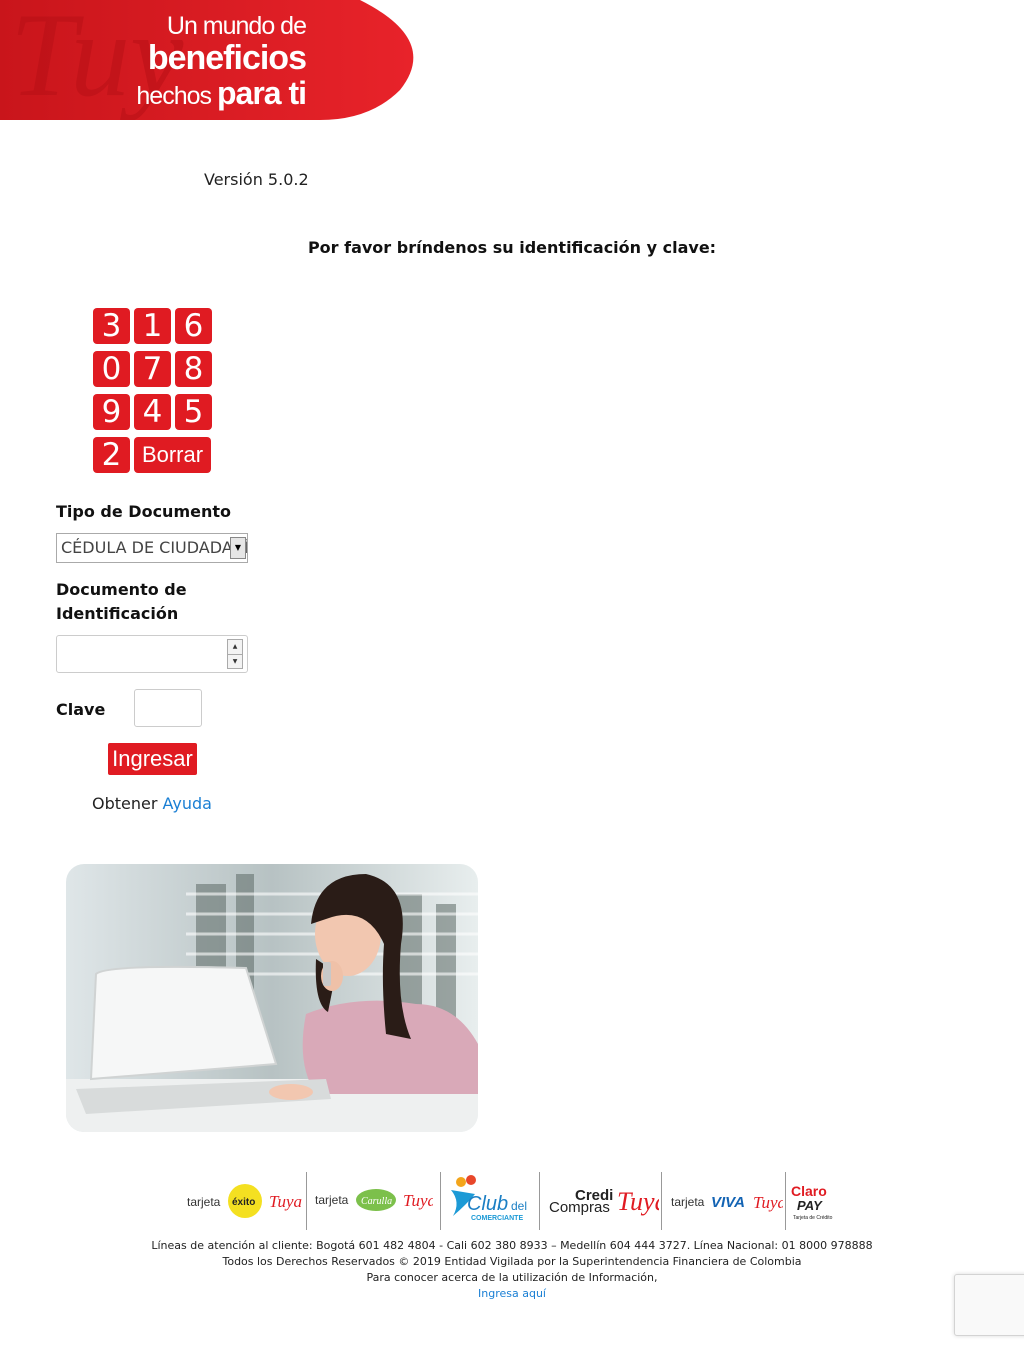 The image size is (1024, 1349). I want to click on footer-info-link: Ingresa aquí, so click(512, 1293).